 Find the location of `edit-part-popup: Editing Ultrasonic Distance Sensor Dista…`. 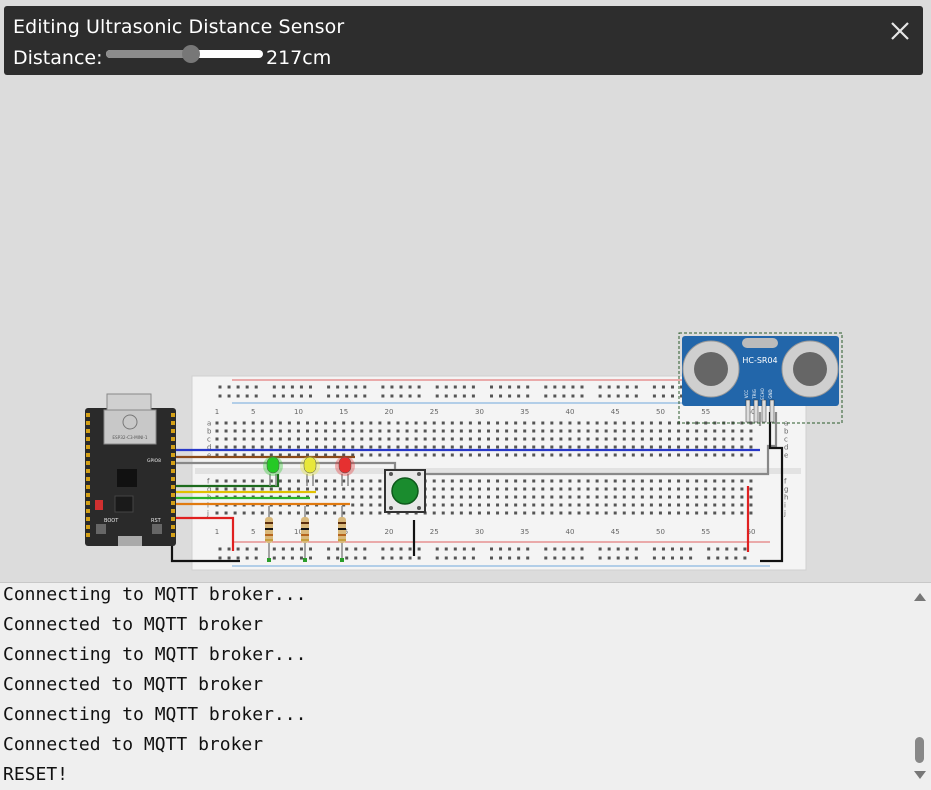

edit-part-popup: Editing Ultrasonic Distance Sensor Dista… is located at coordinates (463, 40).